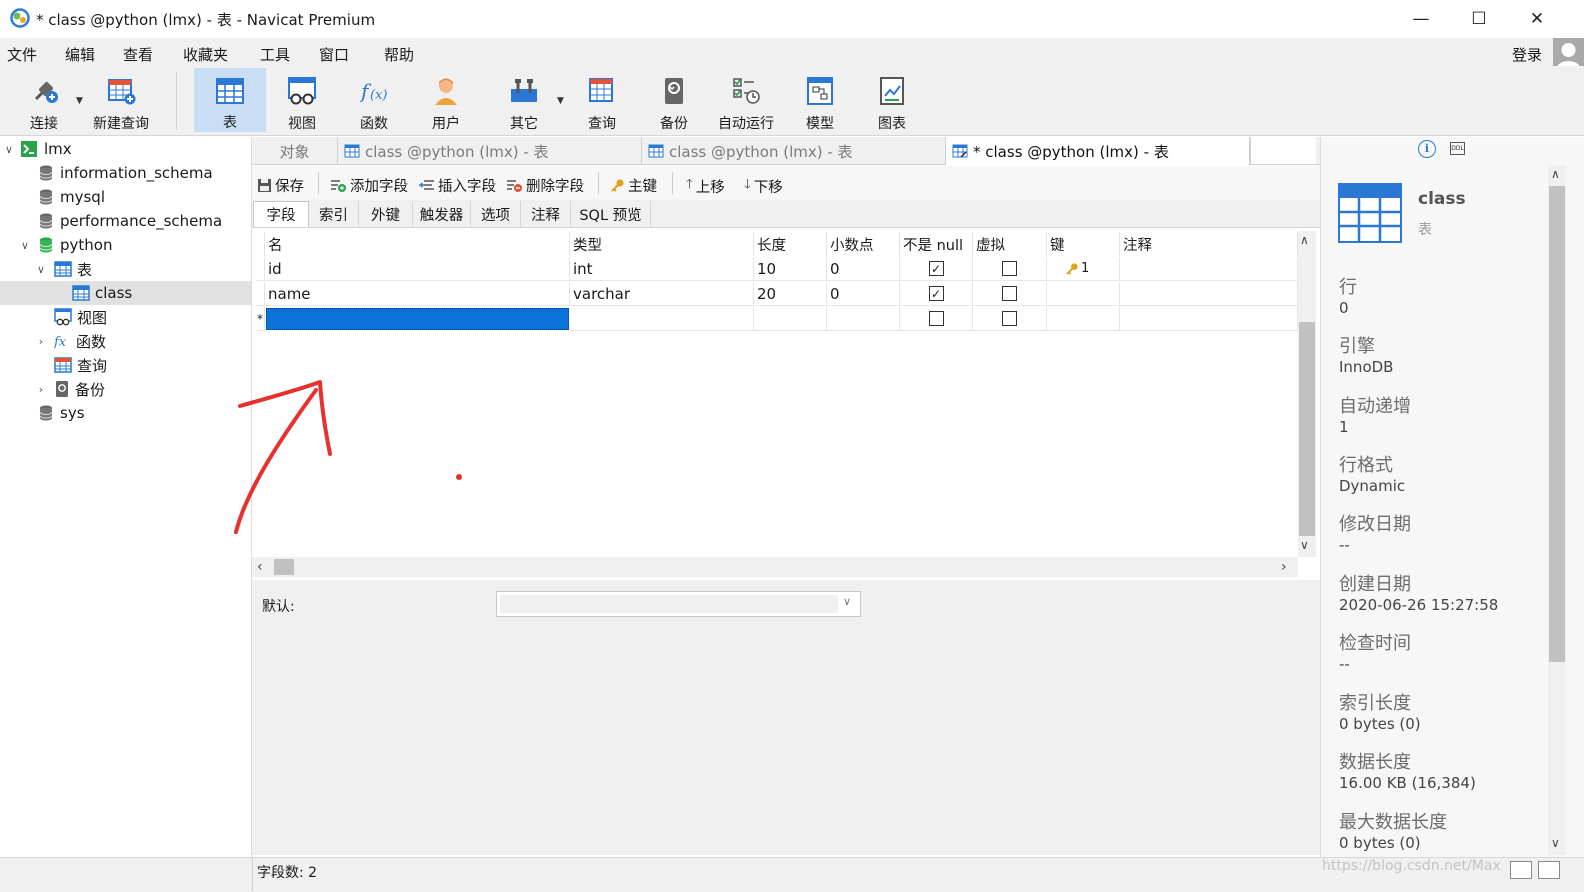 The image size is (1584, 892). Describe the element at coordinates (1421, 19) in the screenshot. I see `minimize-button: —` at that location.